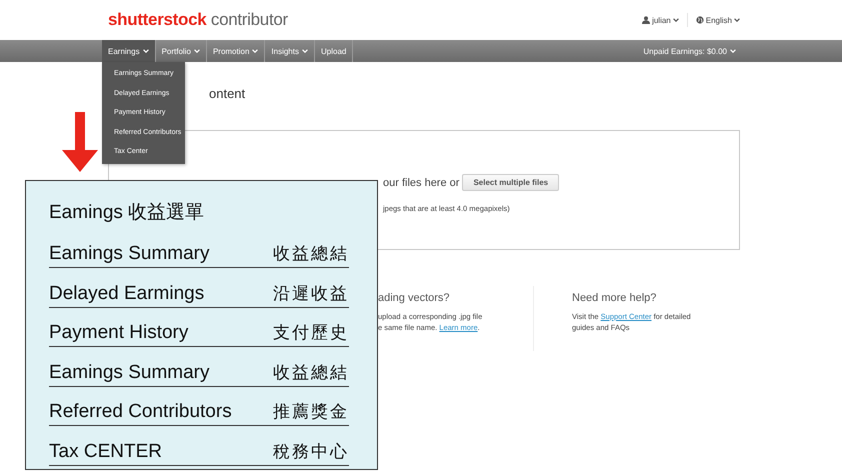  I want to click on page-heading: ontent, so click(227, 94).